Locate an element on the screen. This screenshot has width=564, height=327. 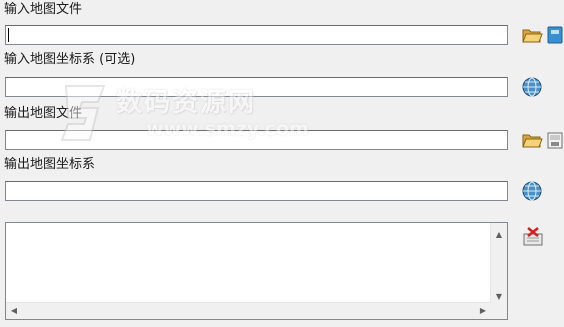
save-file-icon is located at coordinates (555, 140).